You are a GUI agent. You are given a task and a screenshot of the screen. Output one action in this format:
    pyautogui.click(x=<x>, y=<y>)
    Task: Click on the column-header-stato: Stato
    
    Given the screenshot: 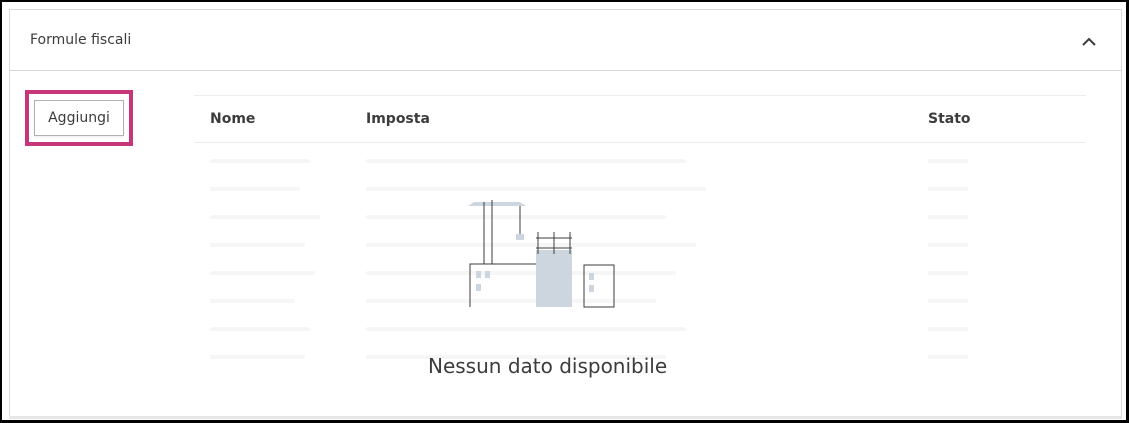 What is the action you would take?
    pyautogui.click(x=949, y=119)
    